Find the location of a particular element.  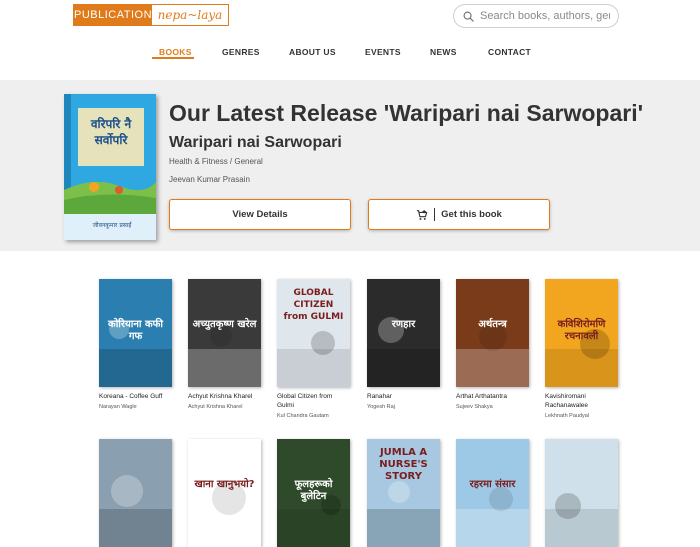

top-bar: PUBLICATION nepa~laya is located at coordinates (350, 16).